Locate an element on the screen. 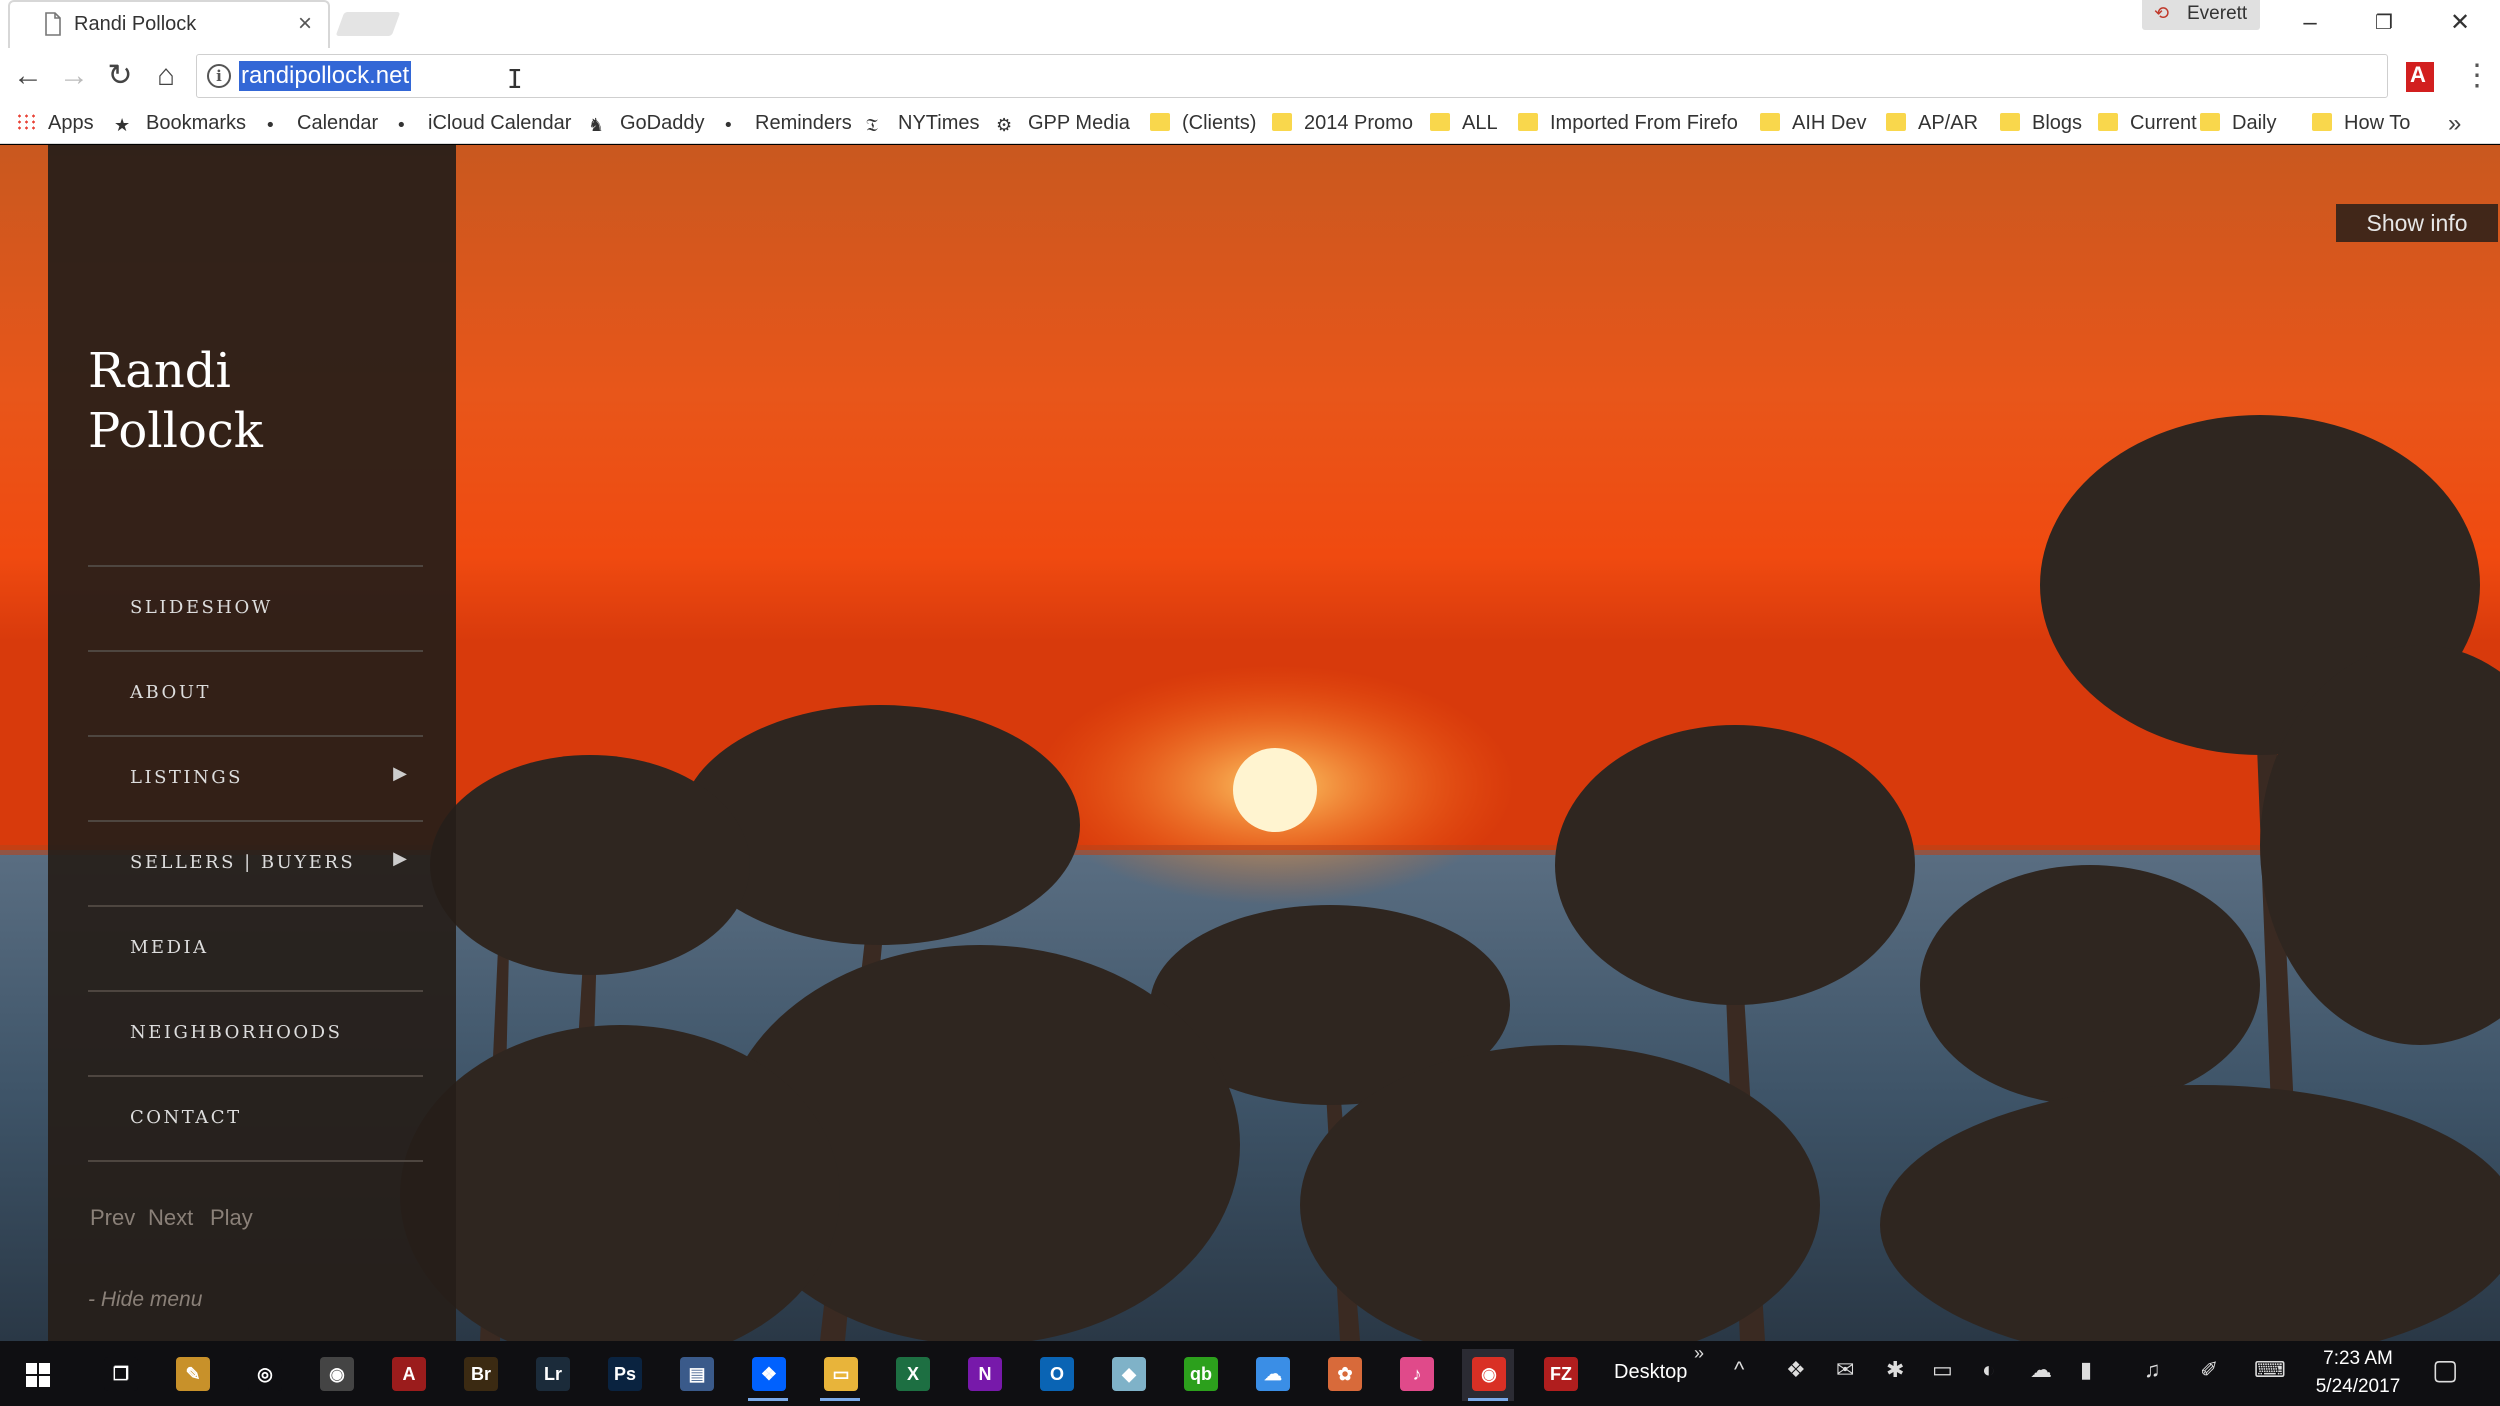  menu-item-media: MEDIA is located at coordinates (255, 949).